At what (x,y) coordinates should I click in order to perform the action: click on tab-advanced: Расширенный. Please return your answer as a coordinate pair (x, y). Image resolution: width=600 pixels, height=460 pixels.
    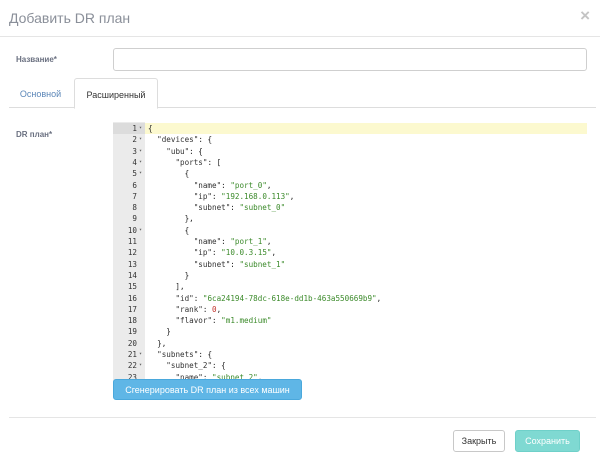
    Looking at the image, I should click on (116, 93).